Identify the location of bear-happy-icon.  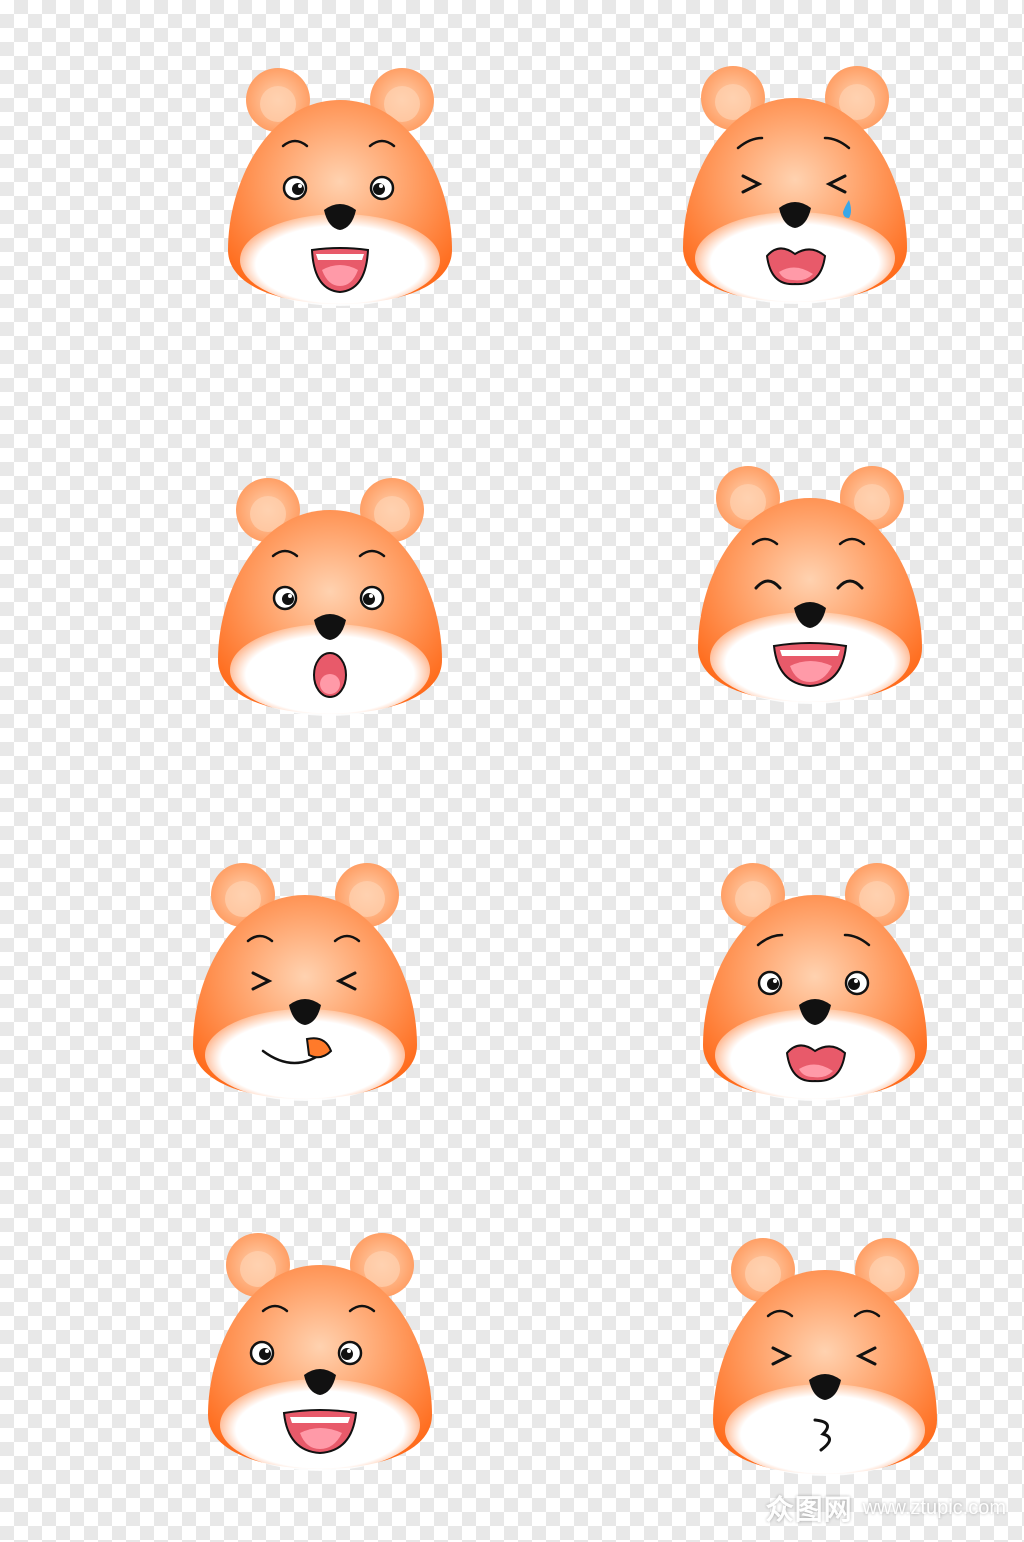
(340, 185).